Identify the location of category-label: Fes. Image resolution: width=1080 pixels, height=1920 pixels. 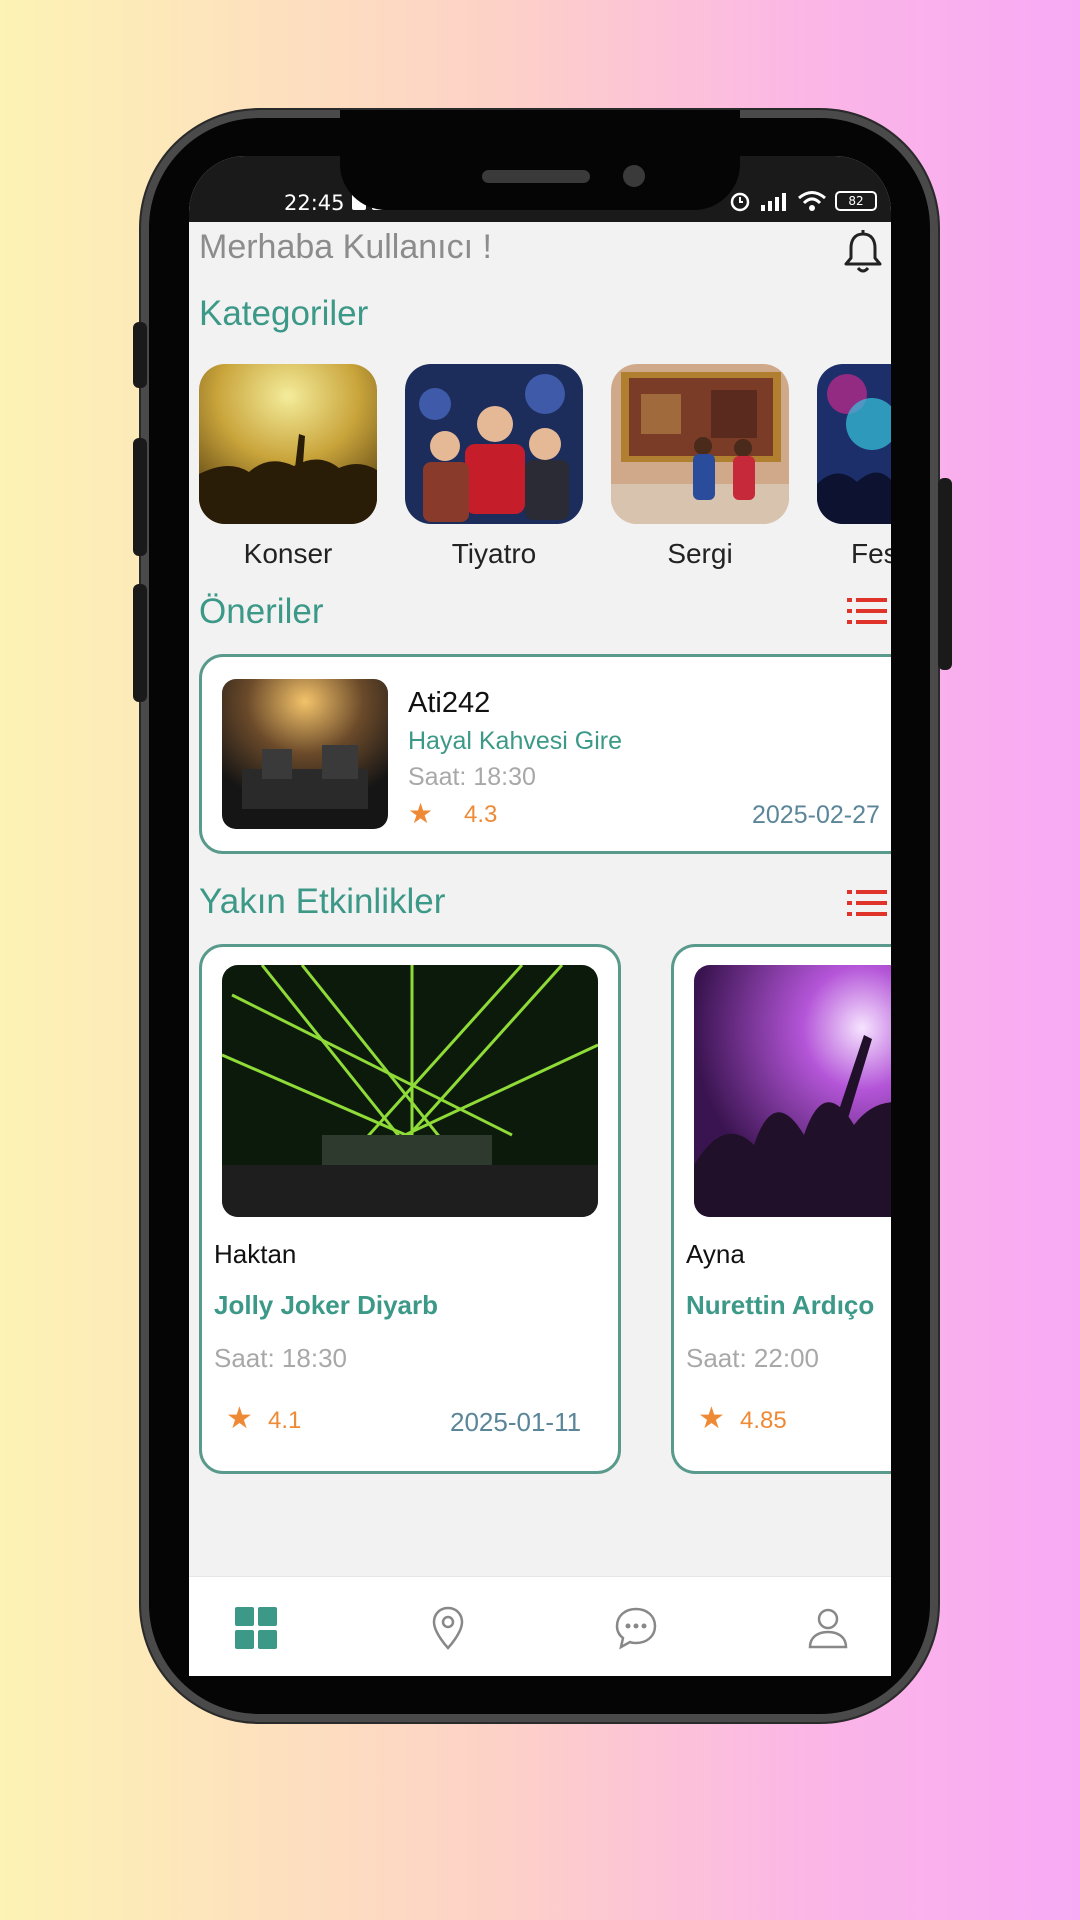
(871, 553).